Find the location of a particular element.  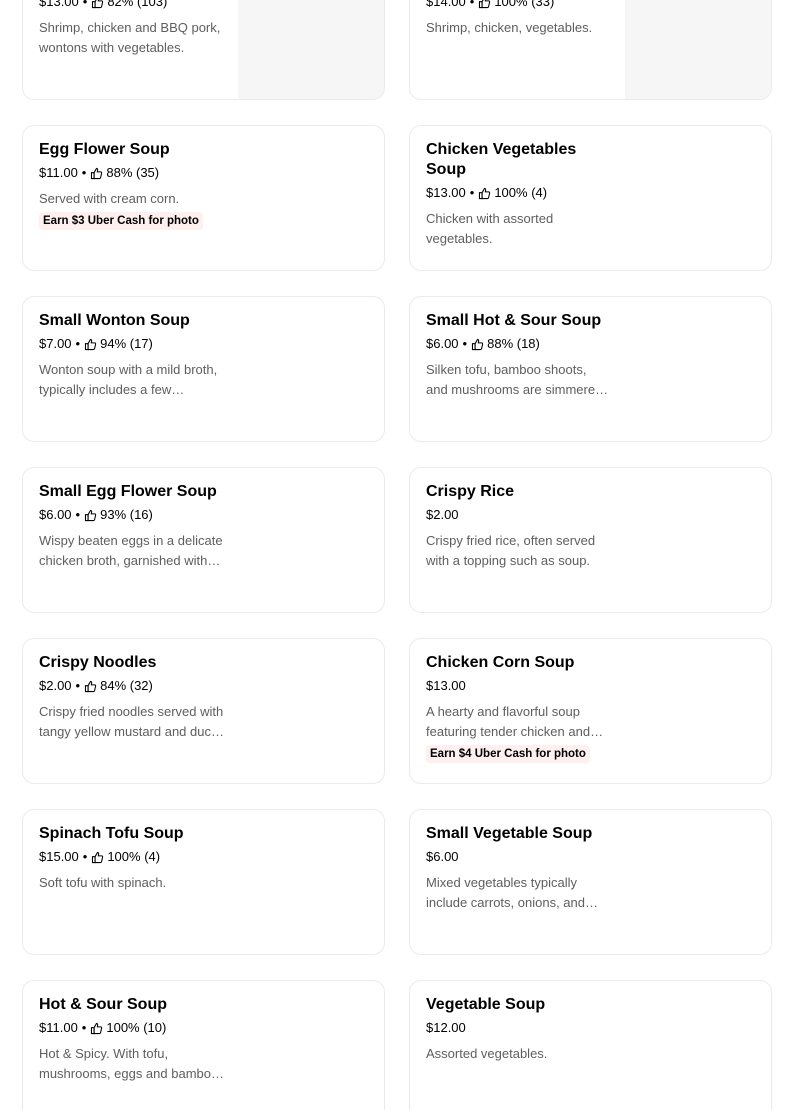

menu-item-body: Vegetable Soup $12.00 Assorted vegetables. is located at coordinates (518, 1029).